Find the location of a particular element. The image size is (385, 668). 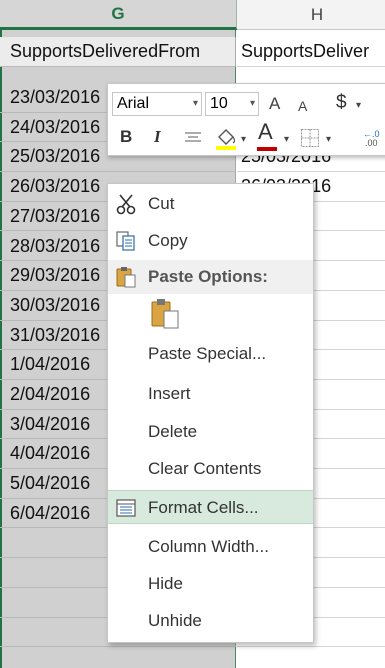

menu-item-hide: Hide is located at coordinates (210, 584).